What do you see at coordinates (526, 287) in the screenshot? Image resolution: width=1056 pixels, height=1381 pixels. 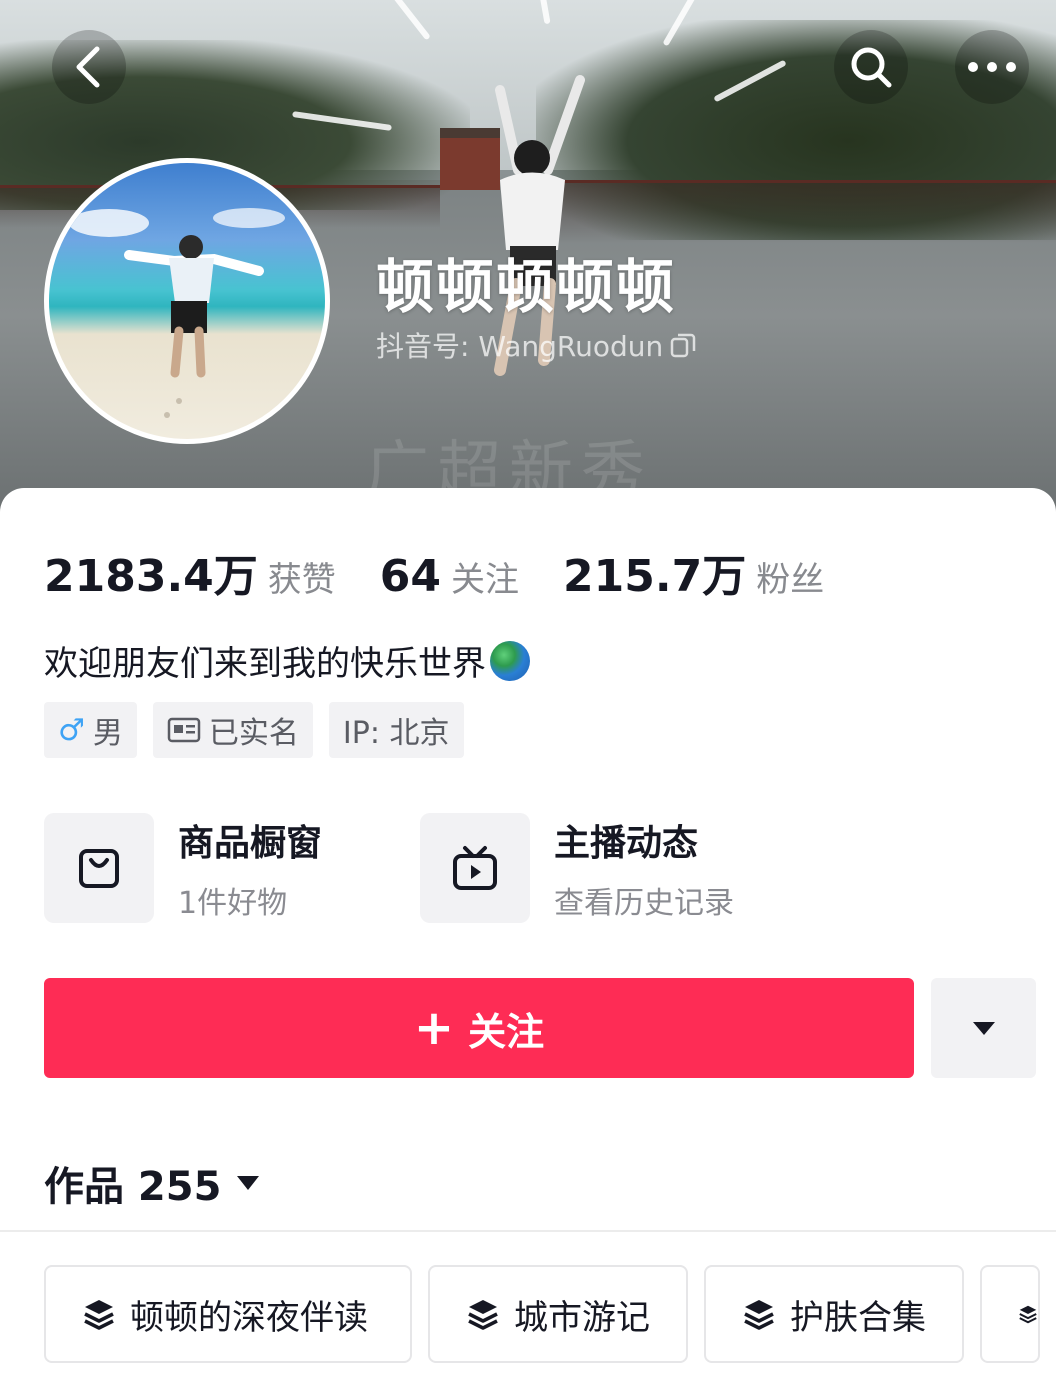 I see `profile-nickname: 顿顿顿顿顿` at bounding box center [526, 287].